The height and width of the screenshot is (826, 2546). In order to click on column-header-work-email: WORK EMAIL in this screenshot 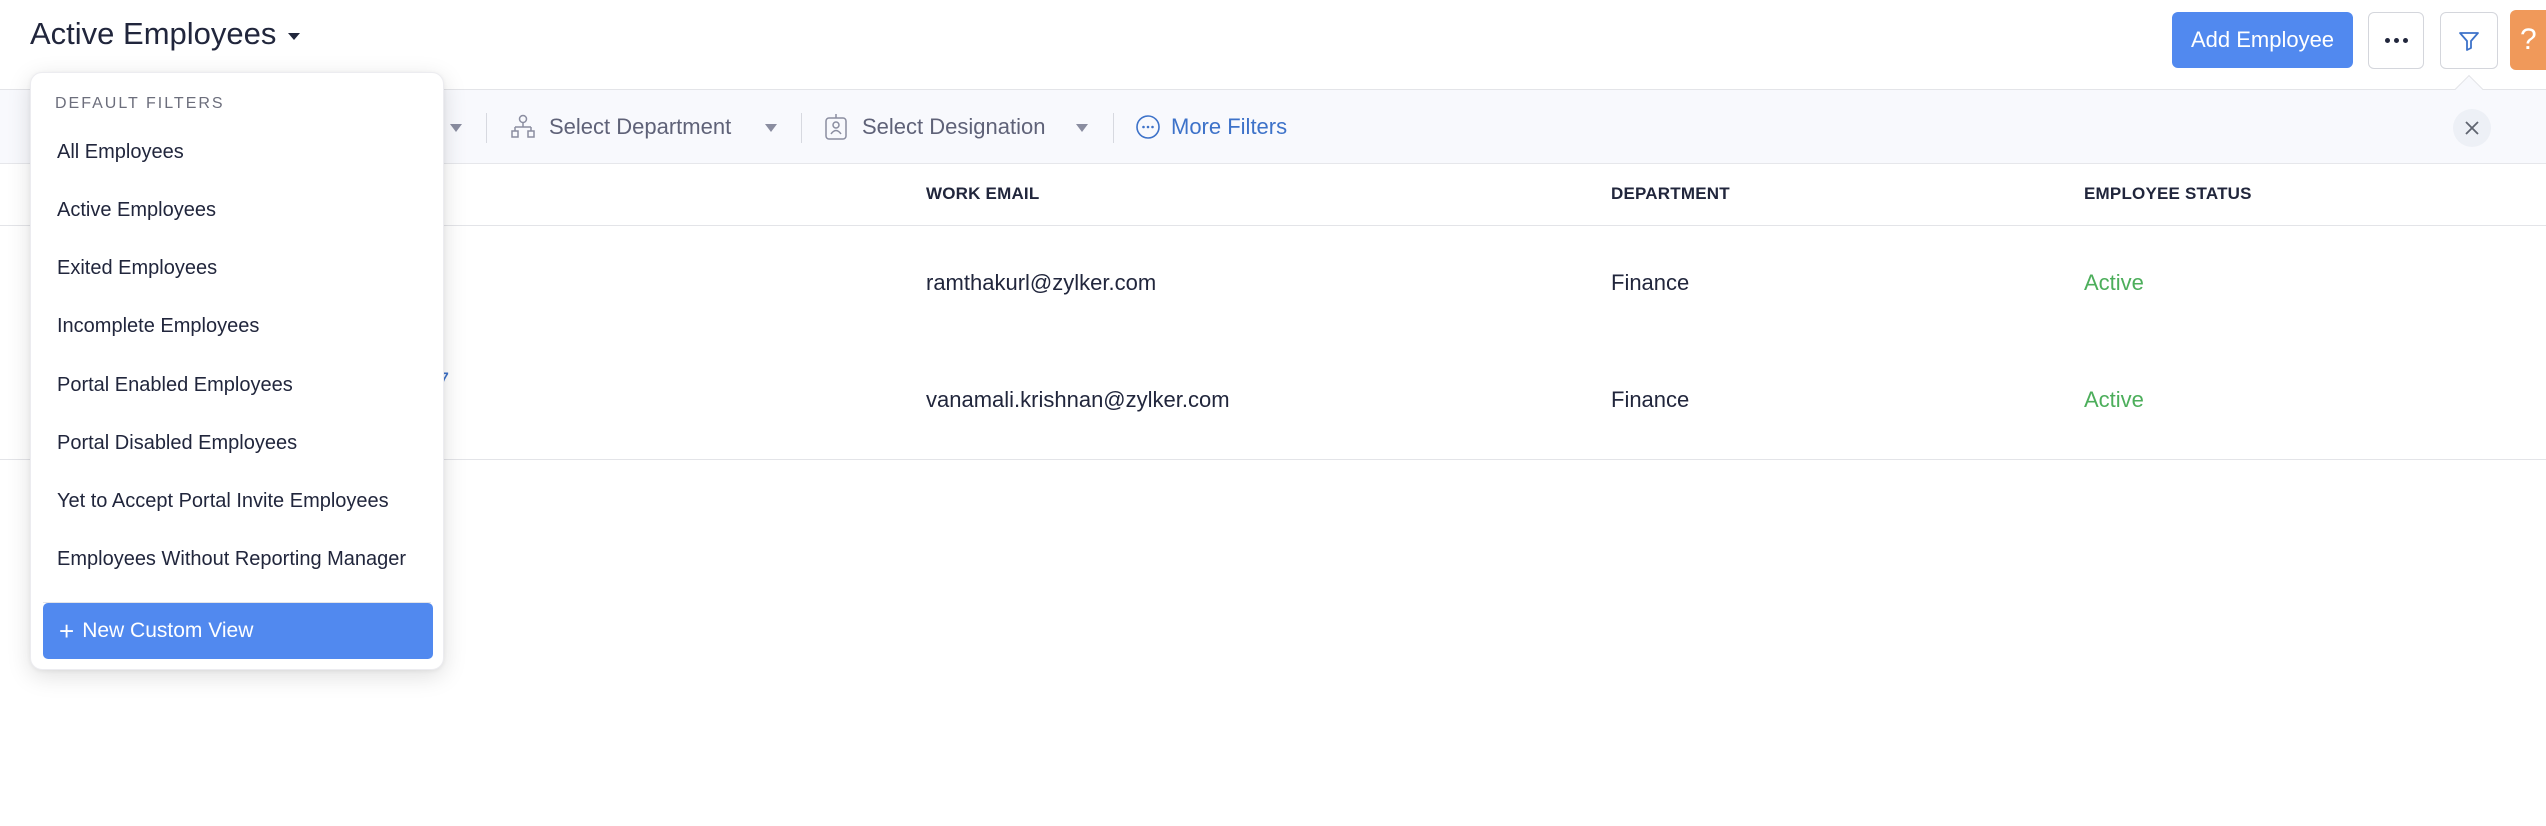, I will do `click(982, 194)`.